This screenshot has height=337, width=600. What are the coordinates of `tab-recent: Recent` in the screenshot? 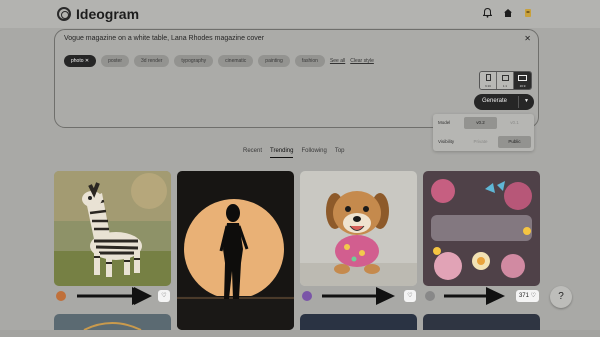 It's located at (252, 153).